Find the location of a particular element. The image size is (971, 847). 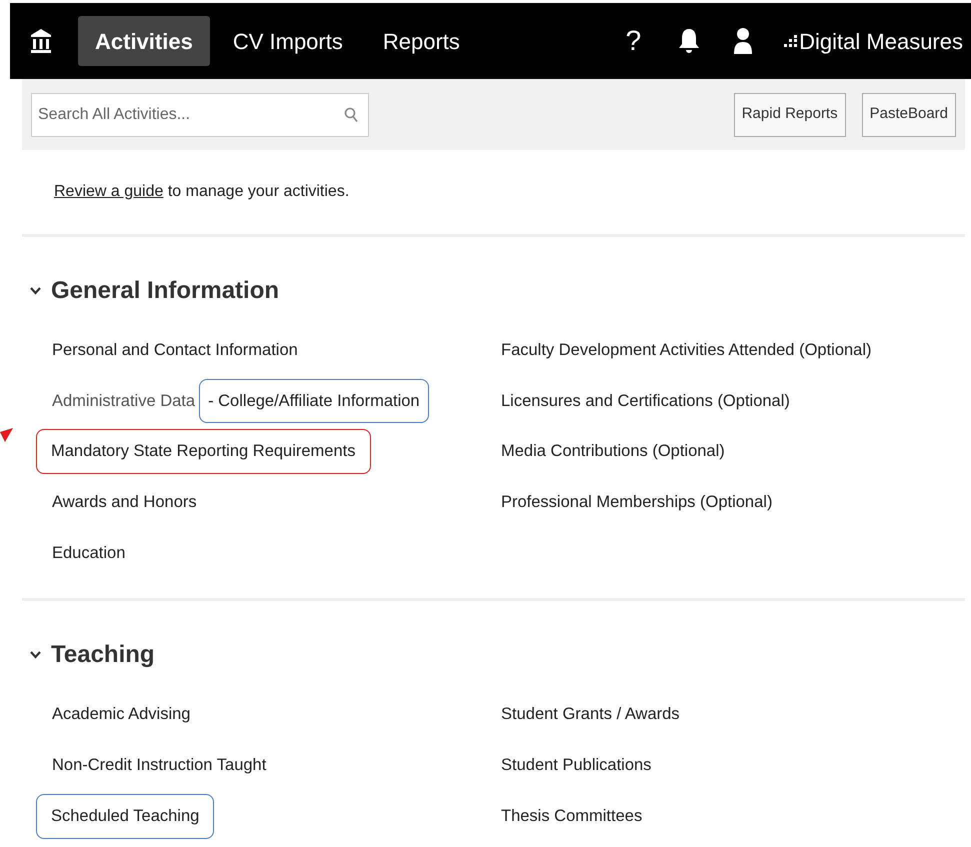

nav-tab: Activities is located at coordinates (144, 41).